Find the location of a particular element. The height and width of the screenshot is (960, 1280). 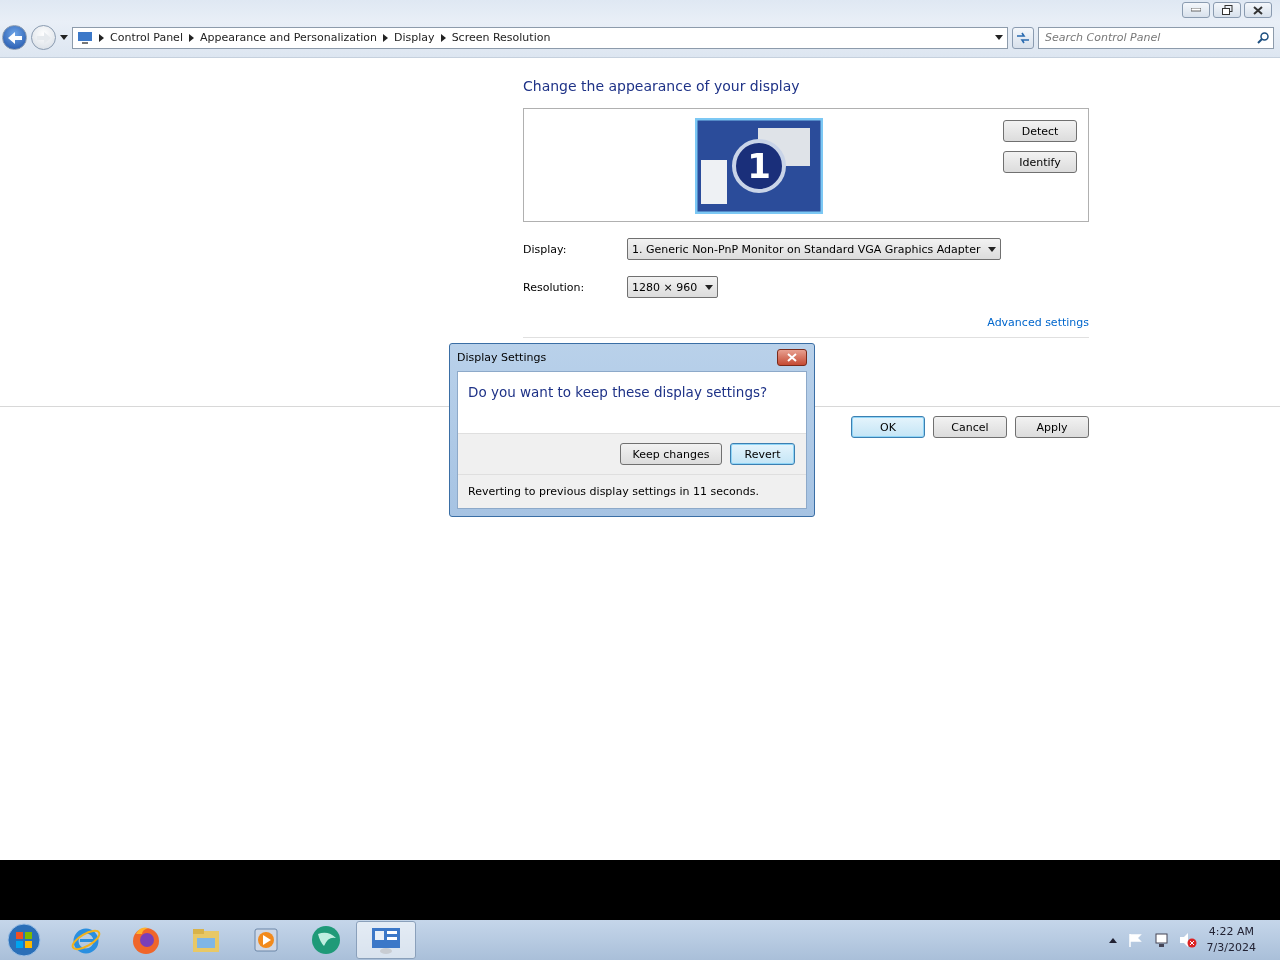

muted-speaker-icon is located at coordinates (1187, 940).